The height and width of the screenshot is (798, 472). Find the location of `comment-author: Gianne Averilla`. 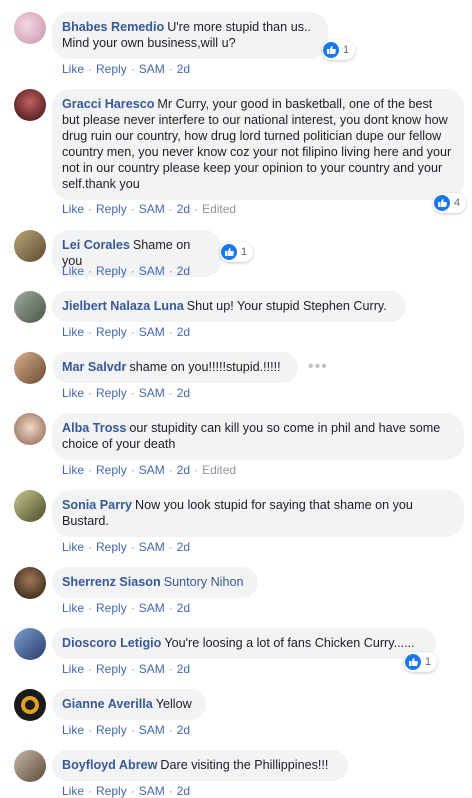

comment-author: Gianne Averilla is located at coordinates (107, 704).